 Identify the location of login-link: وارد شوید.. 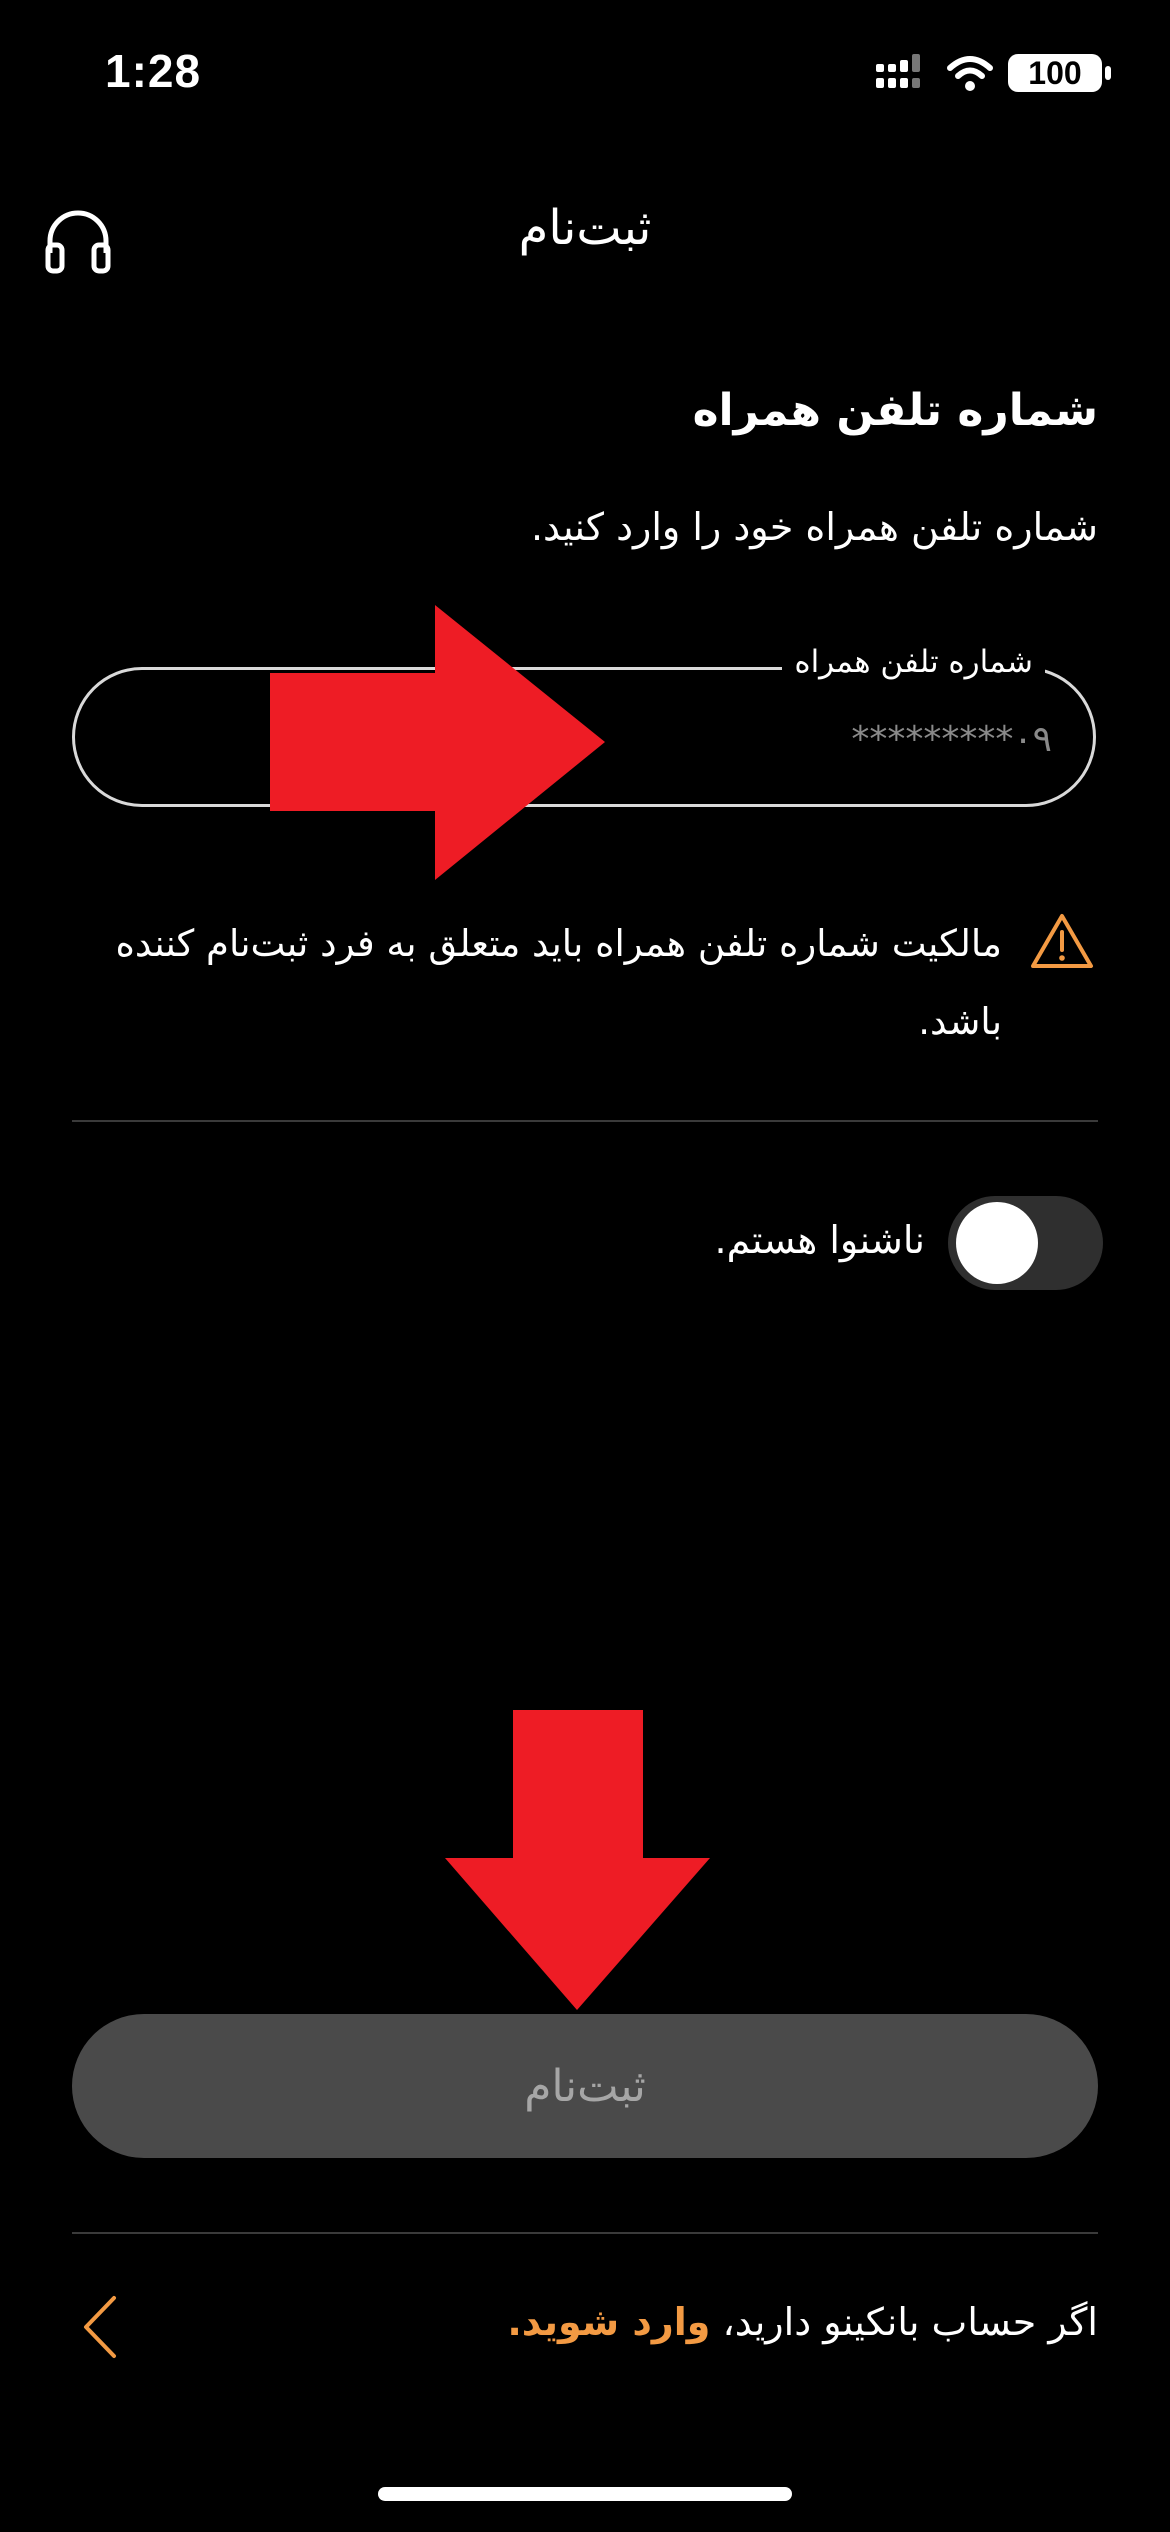
(608, 2322).